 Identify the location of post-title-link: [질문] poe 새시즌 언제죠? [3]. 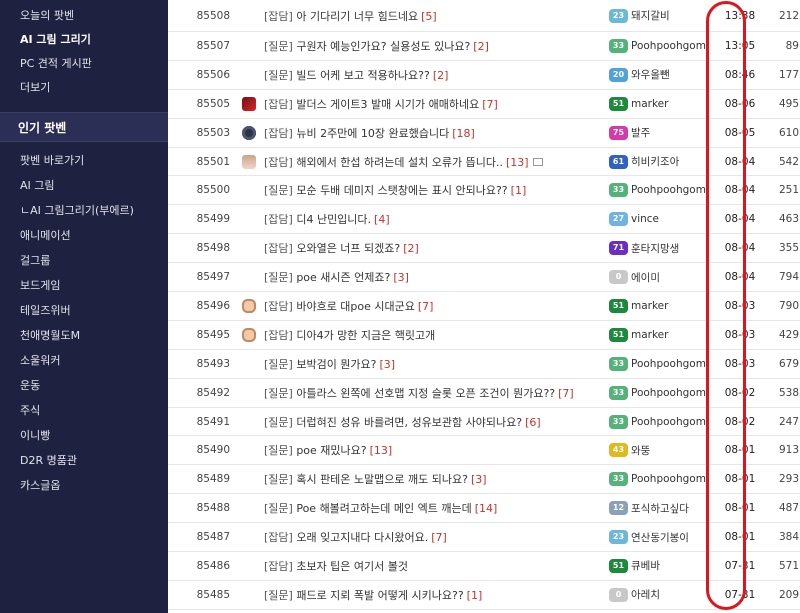
(436, 277).